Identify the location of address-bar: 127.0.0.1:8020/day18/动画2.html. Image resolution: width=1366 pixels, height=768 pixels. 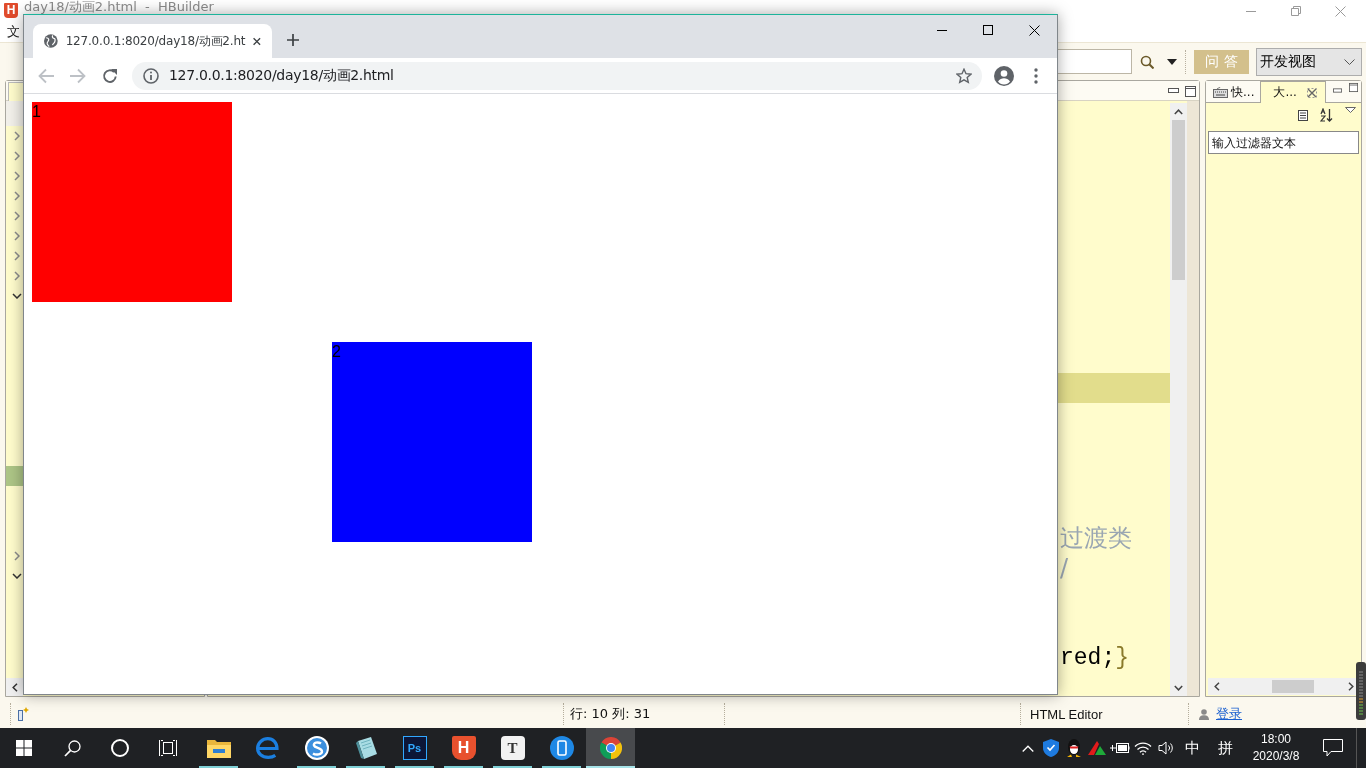
(557, 75).